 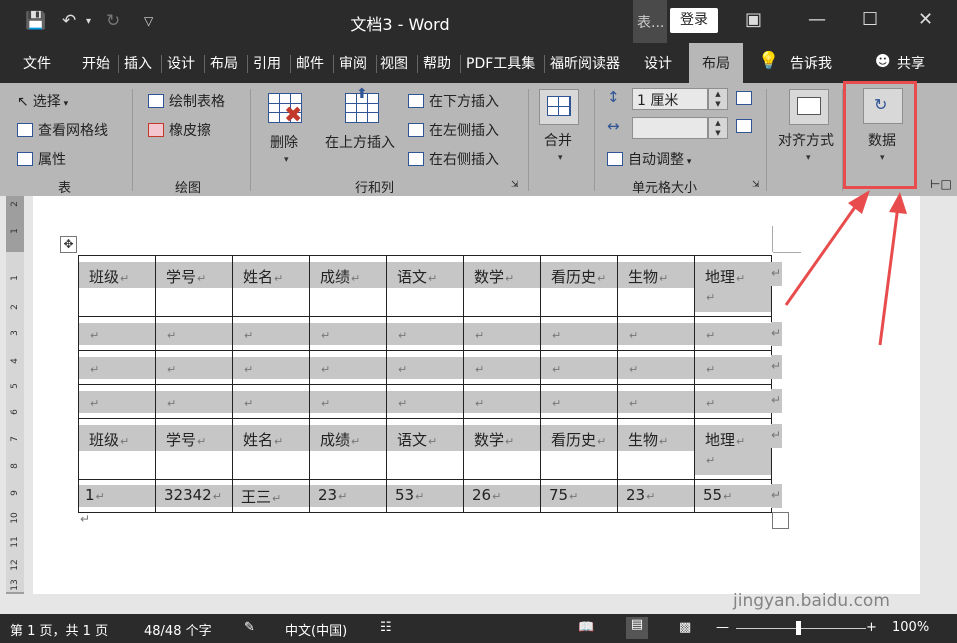 What do you see at coordinates (579, 496) in the screenshot?
I see `table-cell: 75↵` at bounding box center [579, 496].